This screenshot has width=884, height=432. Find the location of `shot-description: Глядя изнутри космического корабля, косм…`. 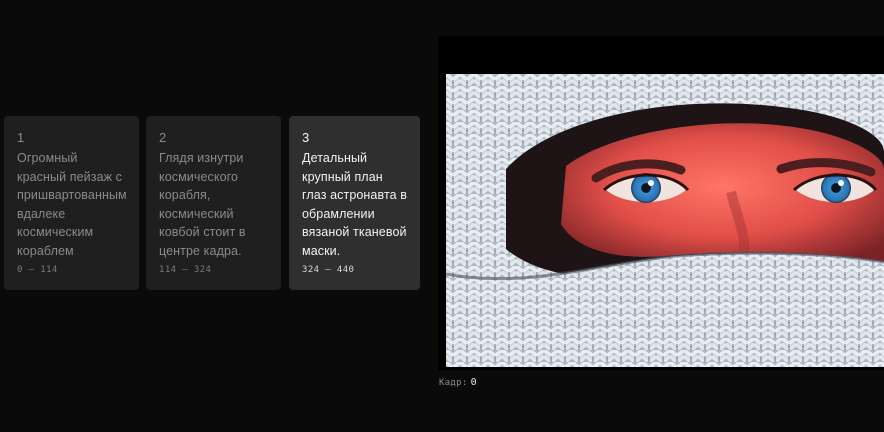

shot-description: Глядя изнутри космического корабля, косм… is located at coordinates (202, 204).